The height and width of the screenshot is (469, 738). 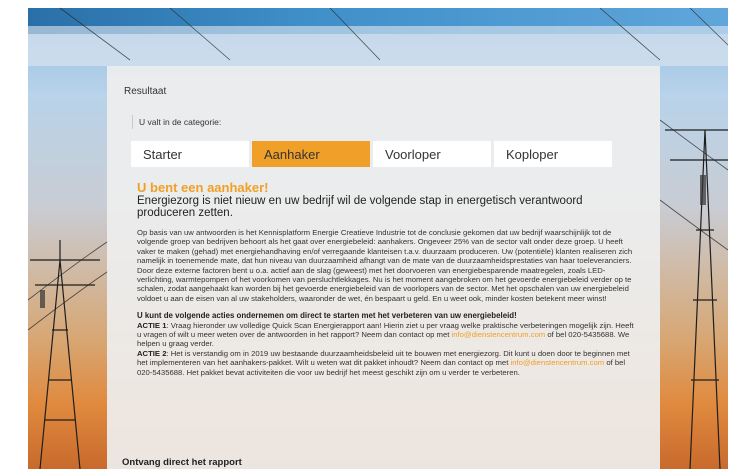 What do you see at coordinates (176, 122) in the screenshot?
I see `category-intro: U valt in de categorie:` at bounding box center [176, 122].